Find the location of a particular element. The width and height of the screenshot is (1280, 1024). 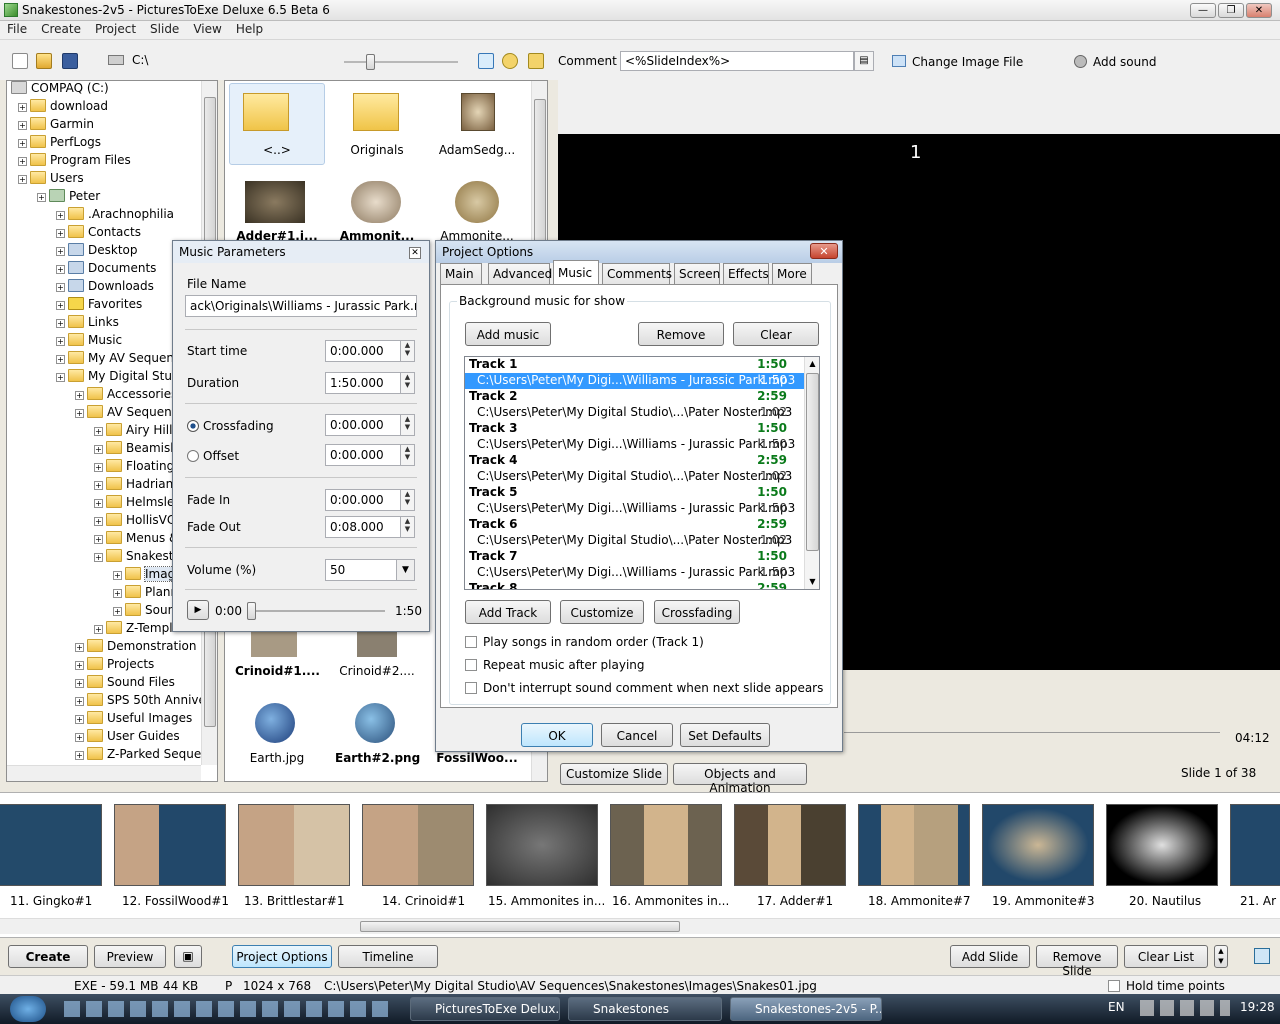

folder-icon is located at coordinates (376, 112).